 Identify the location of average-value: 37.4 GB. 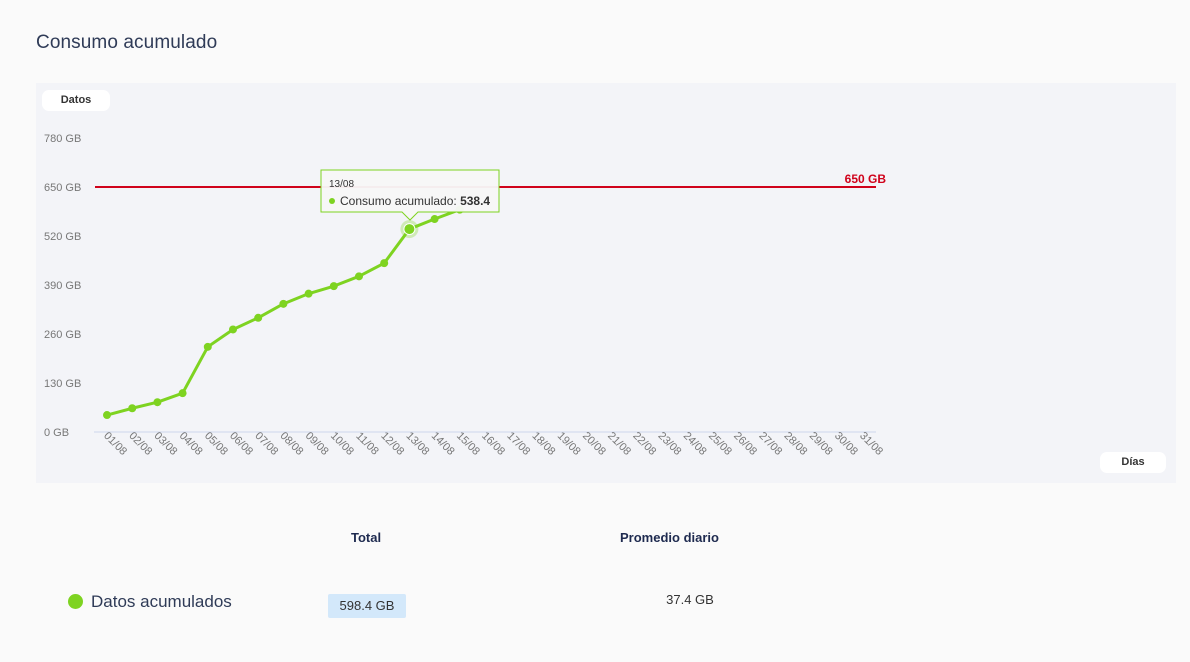
(690, 599).